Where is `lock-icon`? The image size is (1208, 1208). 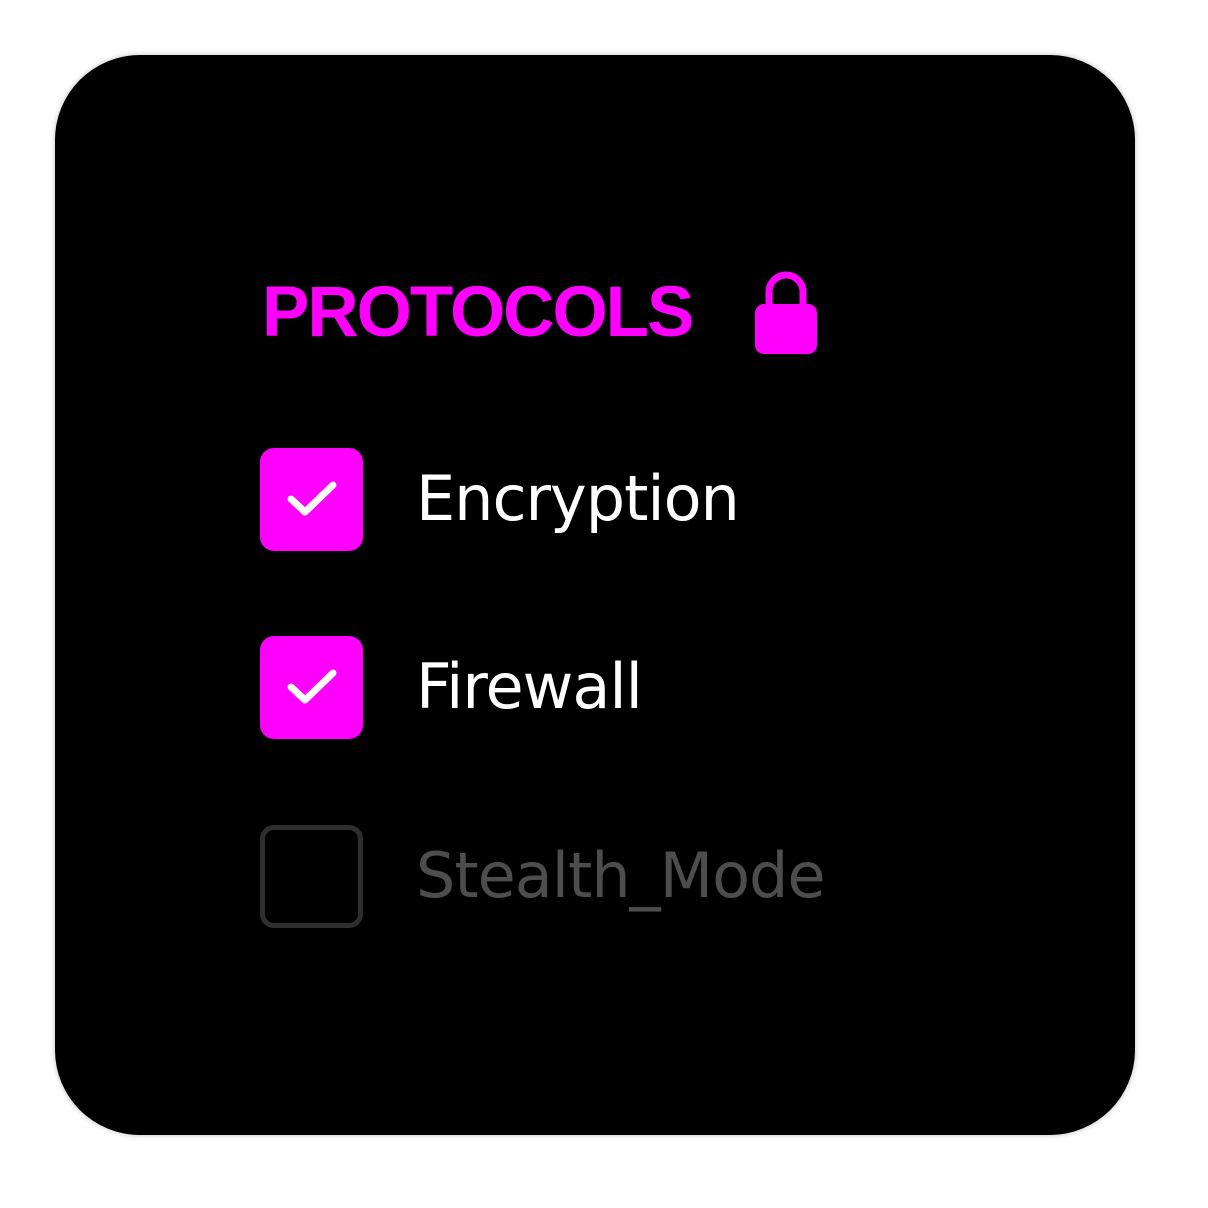
lock-icon is located at coordinates (786, 312).